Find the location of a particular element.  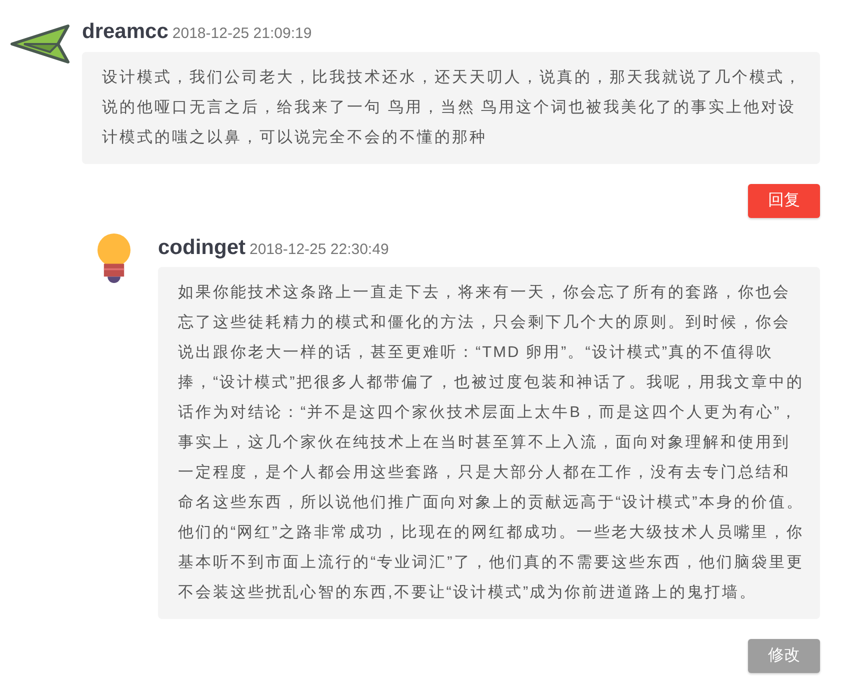

comment-text: 设计模式，我们公司老大，比我技术还水，还天天叨人，说真的，那天我就说了几个模式，说的他哑口无言之后，给我来了一句 鸟用，当然 鸟用这个词也被我美化了的事实上他对设计模式的嗤之以鼻，可以说完全不会的不懂的那种 is located at coordinates (451, 108).